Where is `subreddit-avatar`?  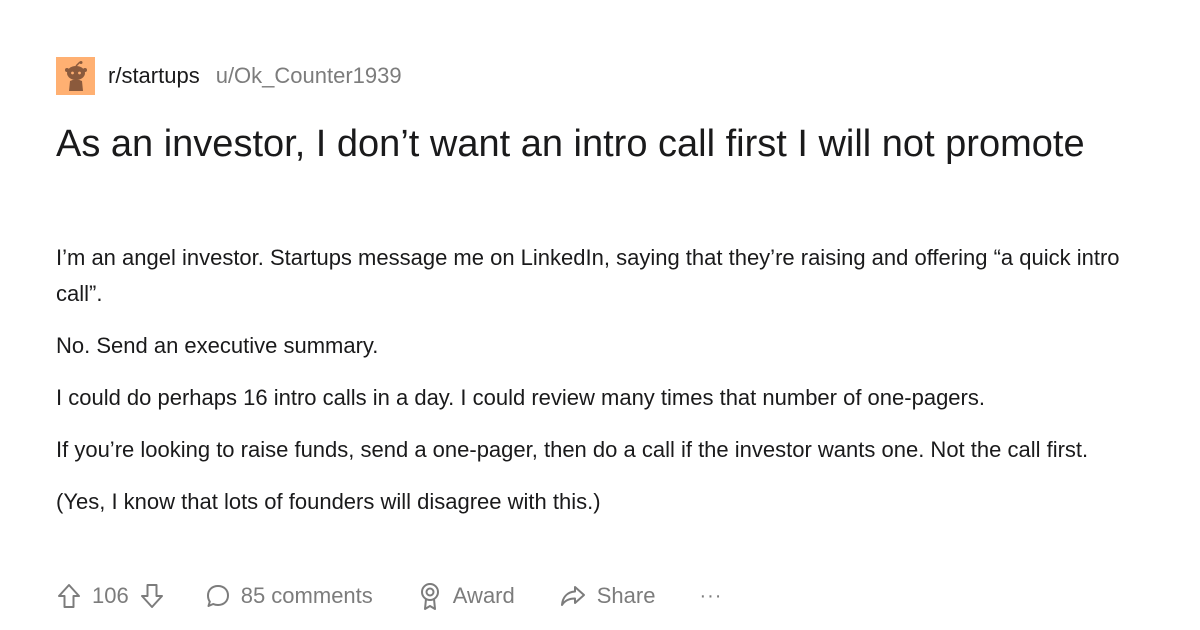
subreddit-avatar is located at coordinates (75, 76).